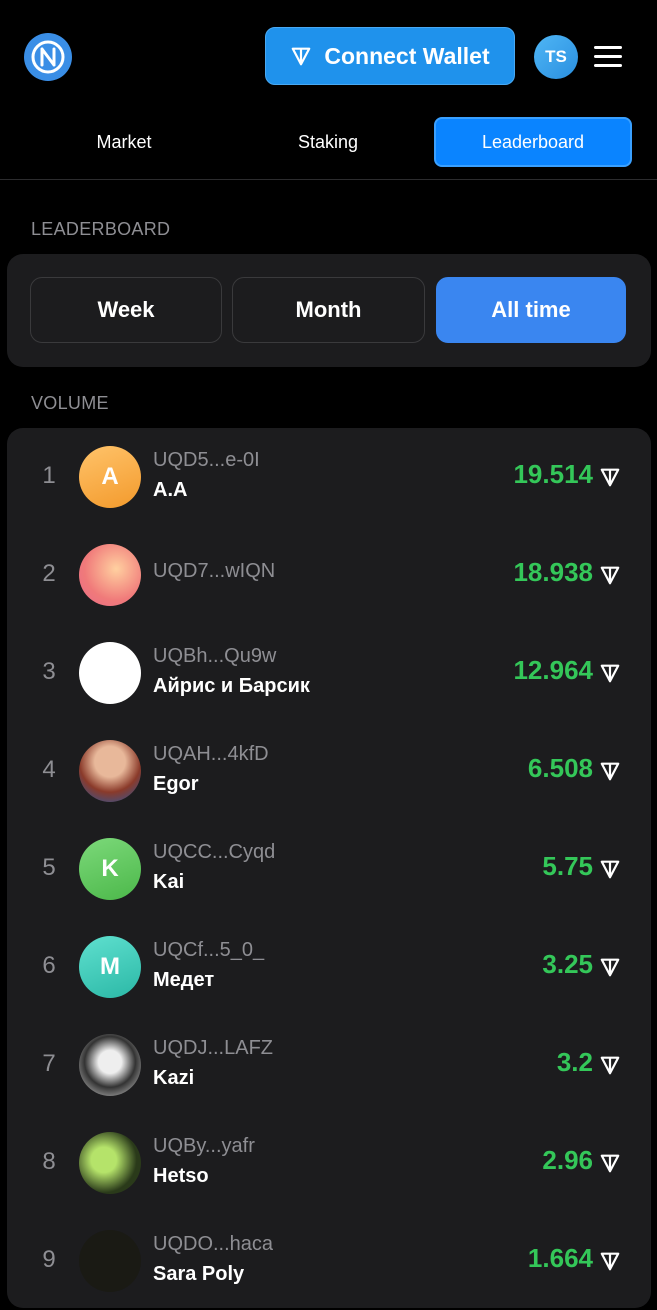  What do you see at coordinates (329, 1065) in the screenshot?
I see `leaderboard-row: 7 UQDJ...LAFZ Kazi 3.2` at bounding box center [329, 1065].